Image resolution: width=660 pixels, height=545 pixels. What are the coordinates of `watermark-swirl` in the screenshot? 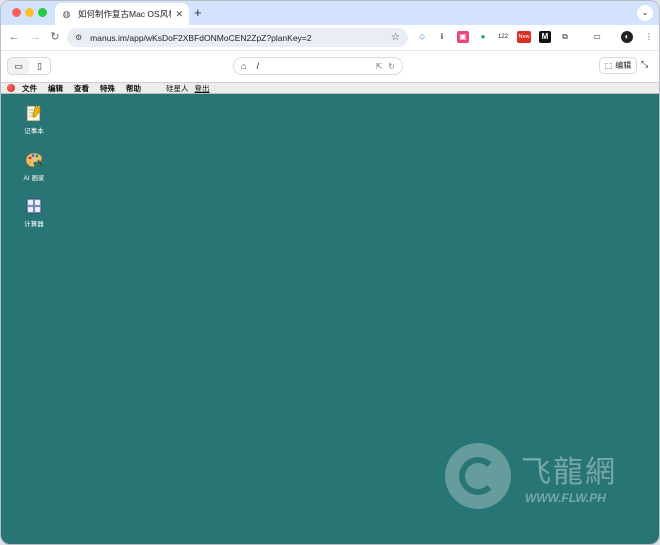 It's located at (478, 476).